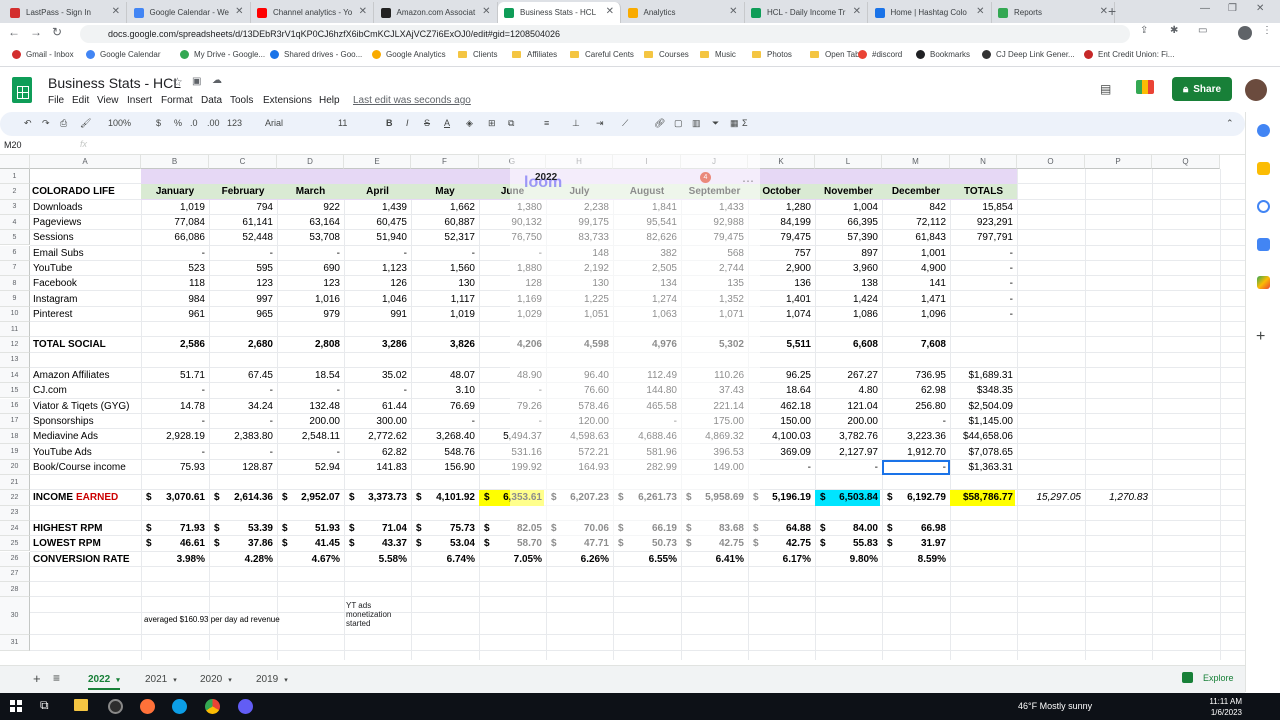  Describe the element at coordinates (15, 421) in the screenshot. I see `row-header: 17` at that location.